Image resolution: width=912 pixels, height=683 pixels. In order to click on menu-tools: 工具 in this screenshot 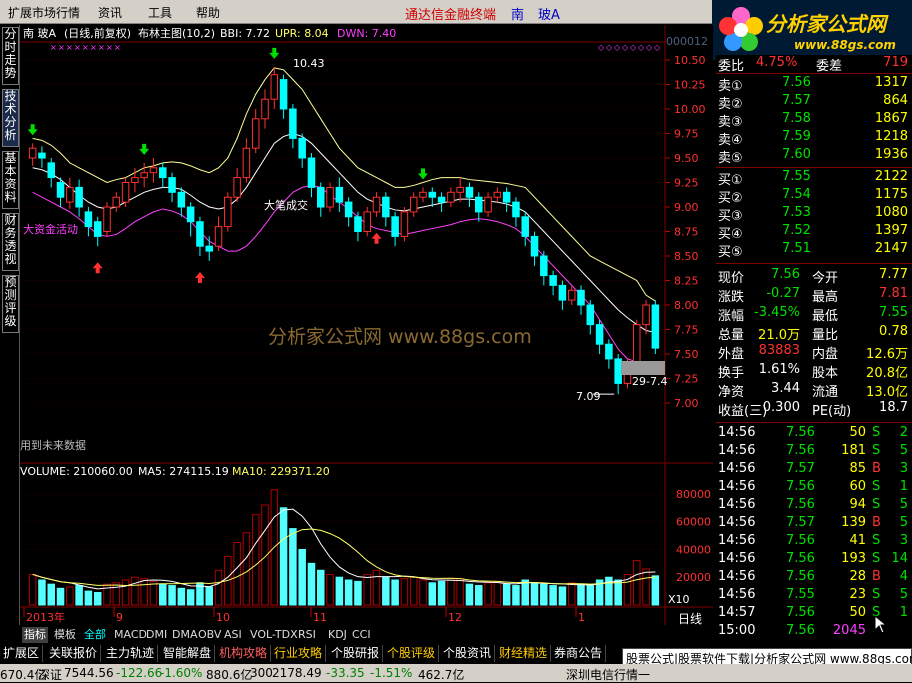, I will do `click(160, 12)`.